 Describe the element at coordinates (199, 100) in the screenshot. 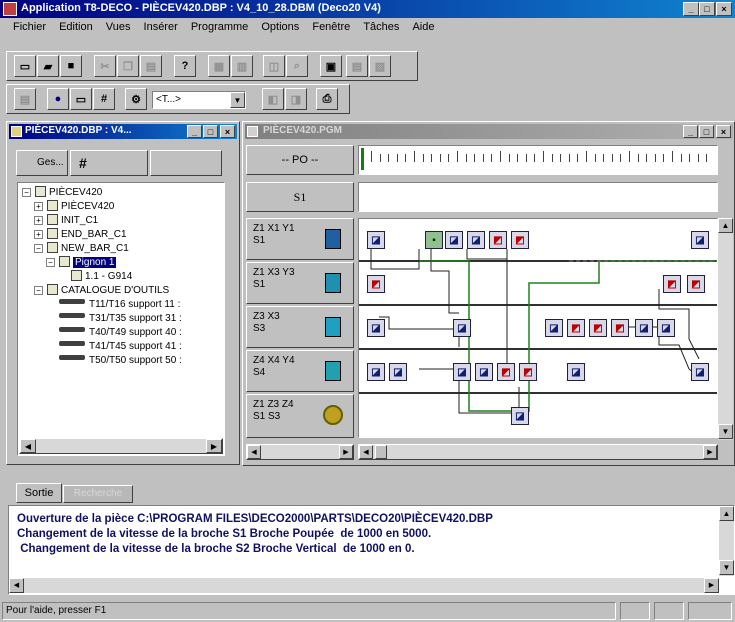

I see `tool-combo: <T...> ▼` at that location.